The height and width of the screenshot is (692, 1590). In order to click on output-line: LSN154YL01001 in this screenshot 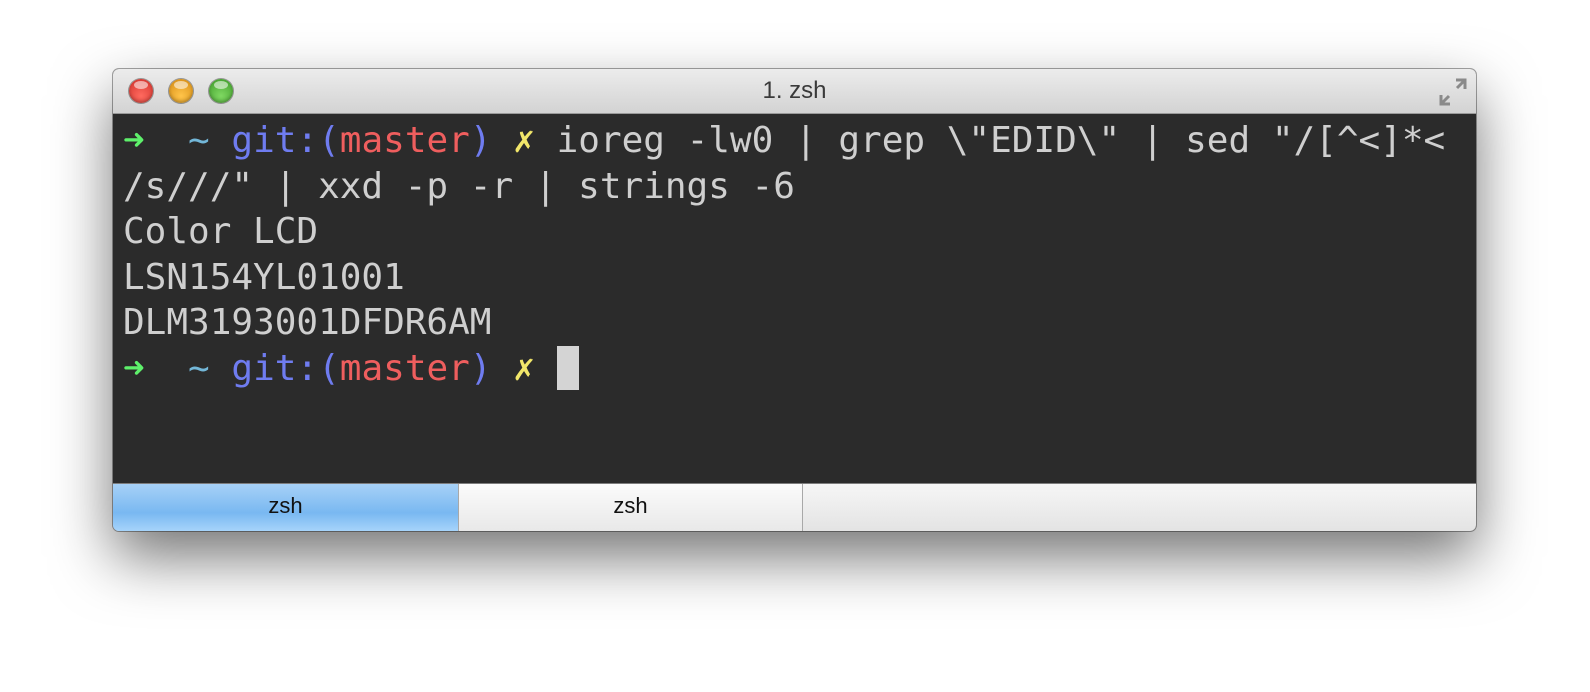, I will do `click(264, 277)`.